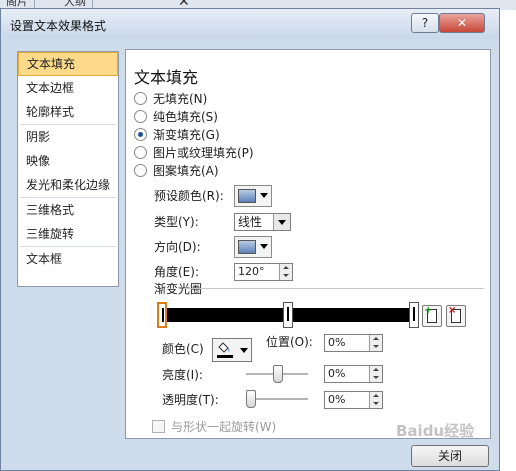 The image size is (516, 471). Describe the element at coordinates (353, 374) in the screenshot. I see `brightness-spinner: 0%` at that location.